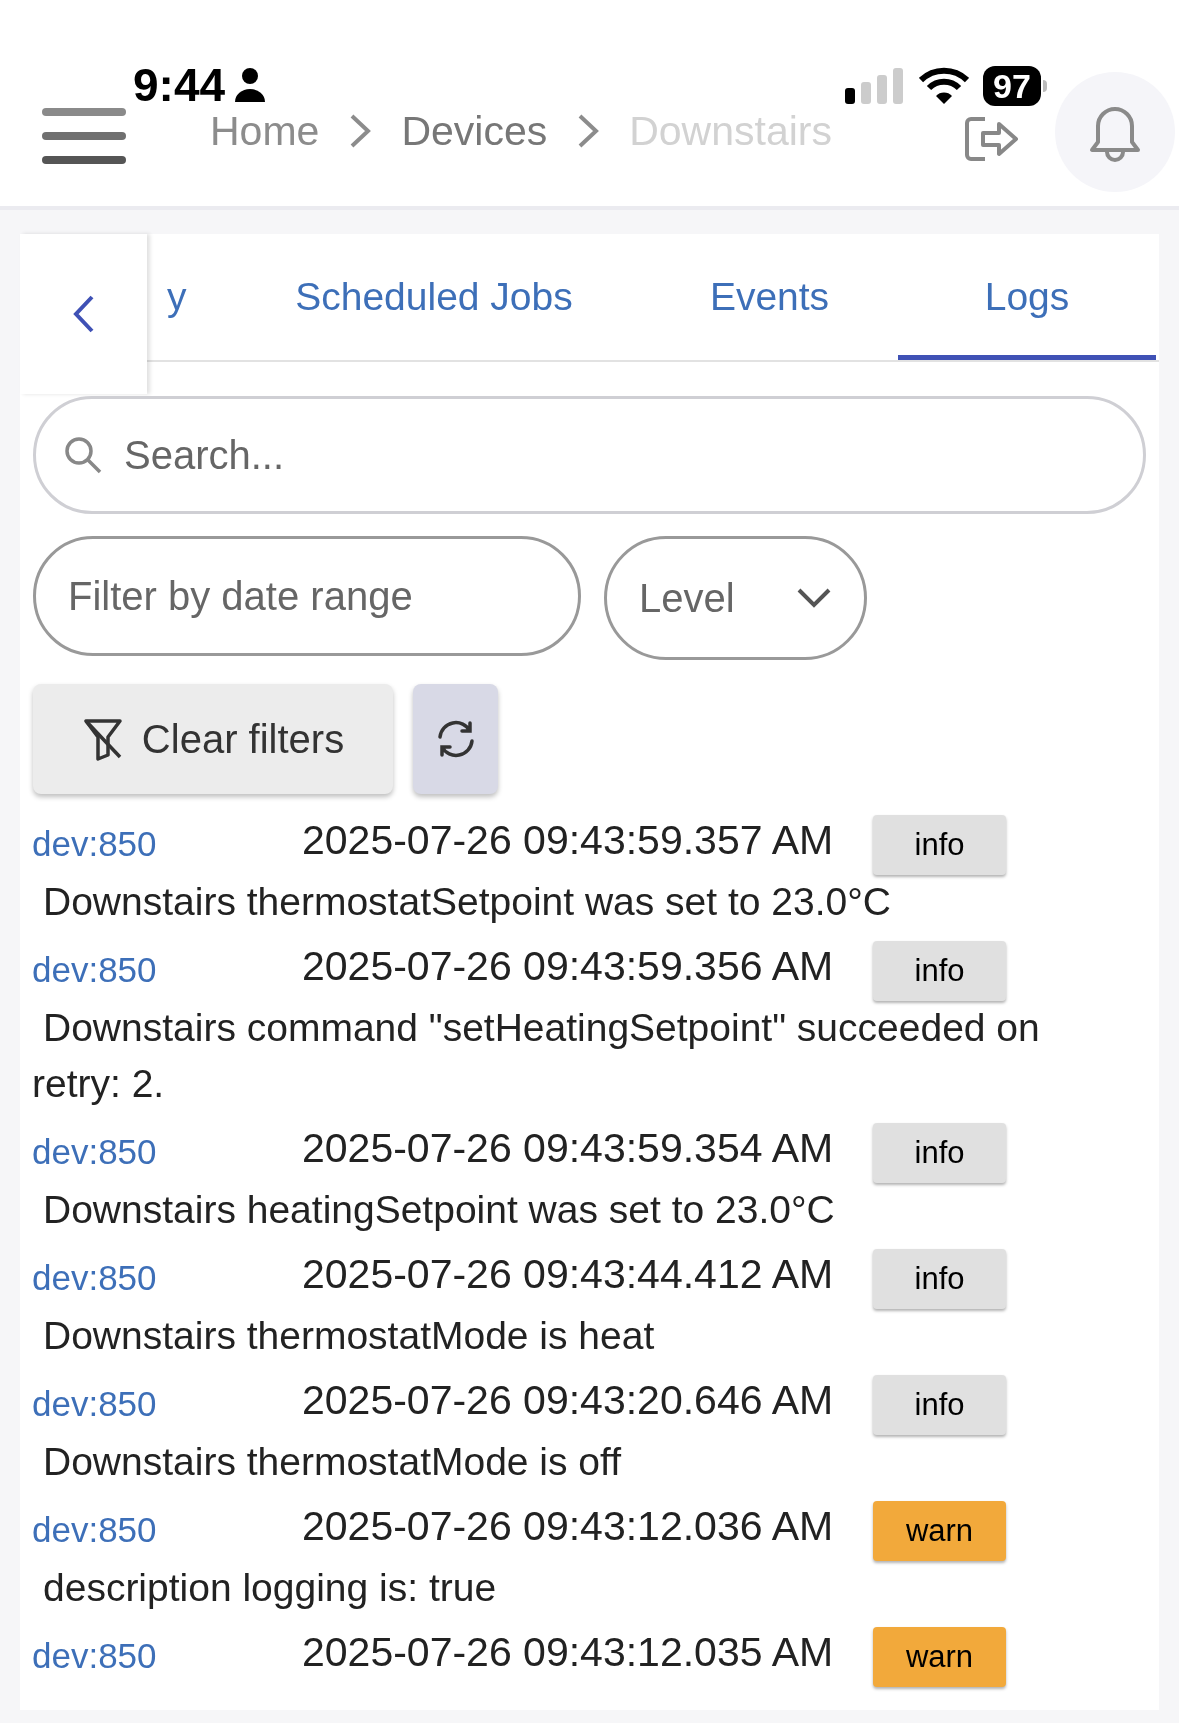 Image resolution: width=1179 pixels, height=1723 pixels. What do you see at coordinates (213, 739) in the screenshot?
I see `clear-filters-button: Clear filters` at bounding box center [213, 739].